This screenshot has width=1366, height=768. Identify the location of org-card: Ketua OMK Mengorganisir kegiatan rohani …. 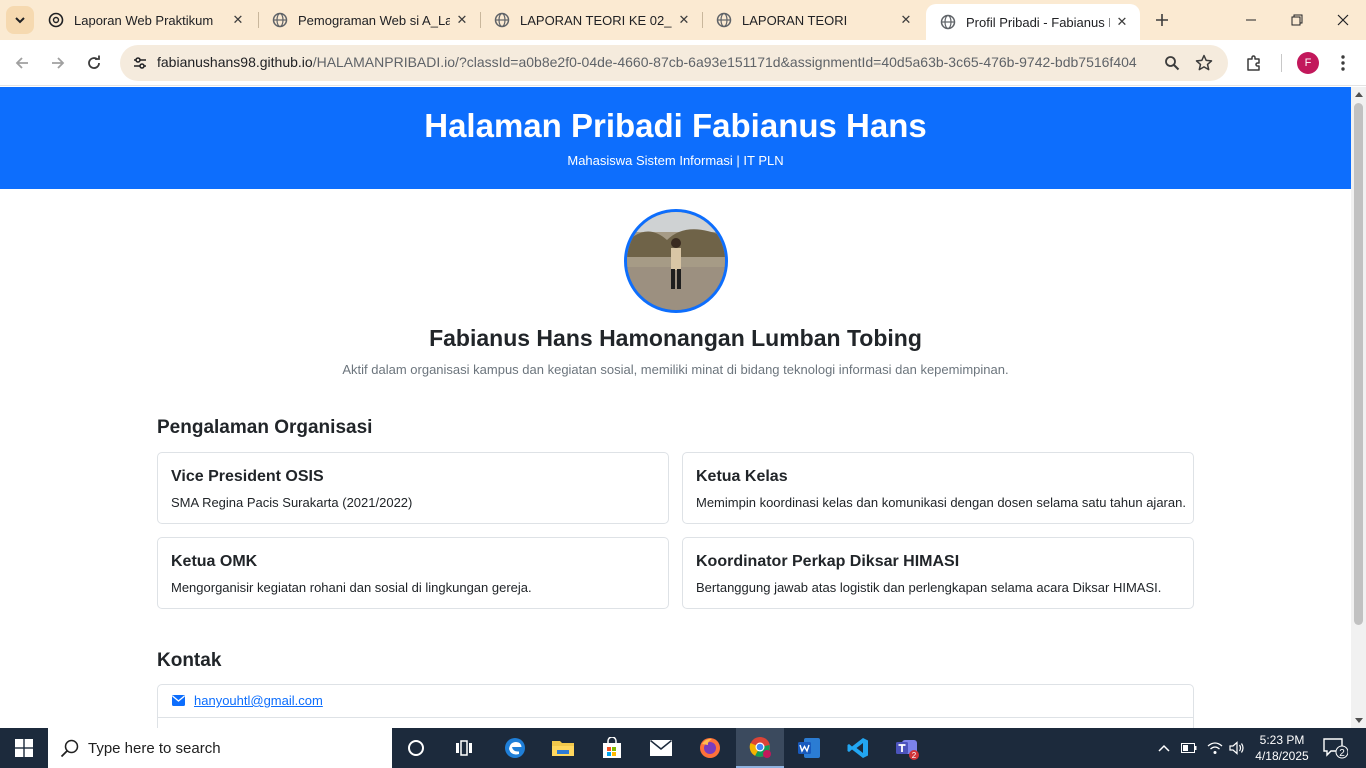
(413, 573).